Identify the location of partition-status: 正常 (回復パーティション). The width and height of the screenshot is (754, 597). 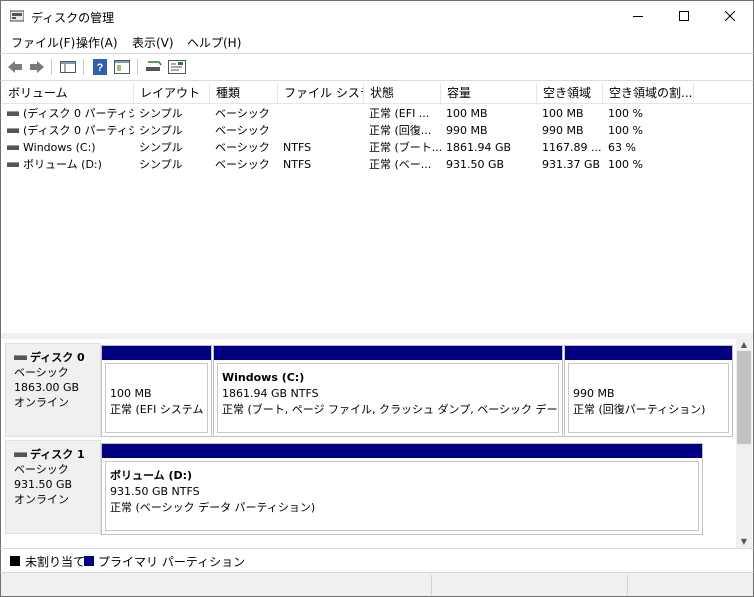
(639, 409).